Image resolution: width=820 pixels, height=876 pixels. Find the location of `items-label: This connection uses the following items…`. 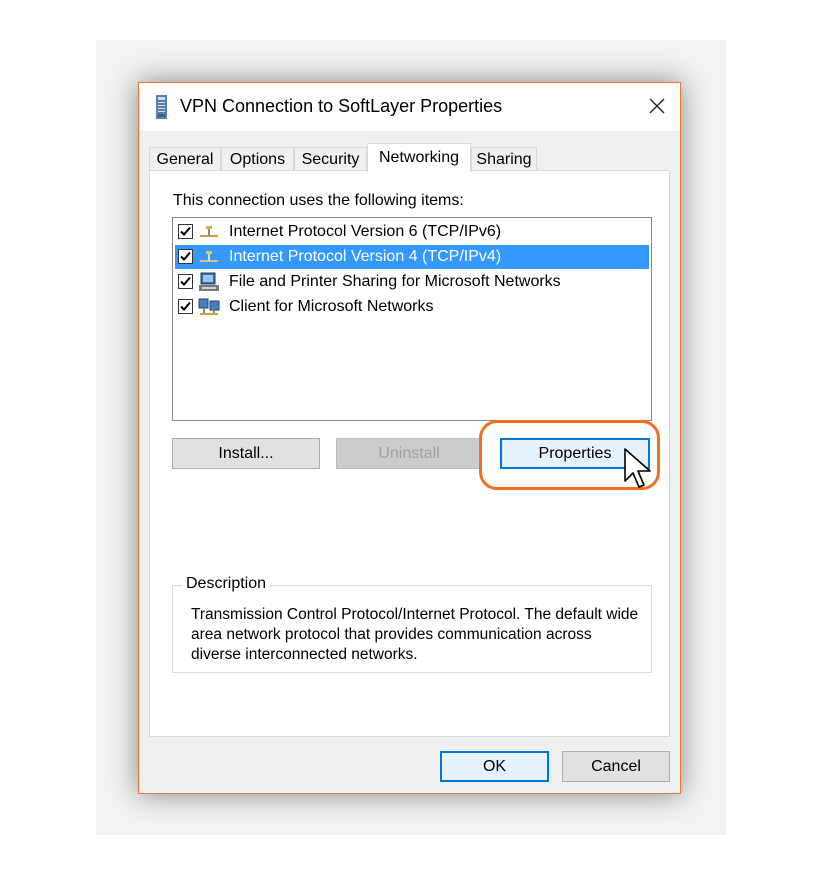

items-label: This connection uses the following items… is located at coordinates (318, 200).